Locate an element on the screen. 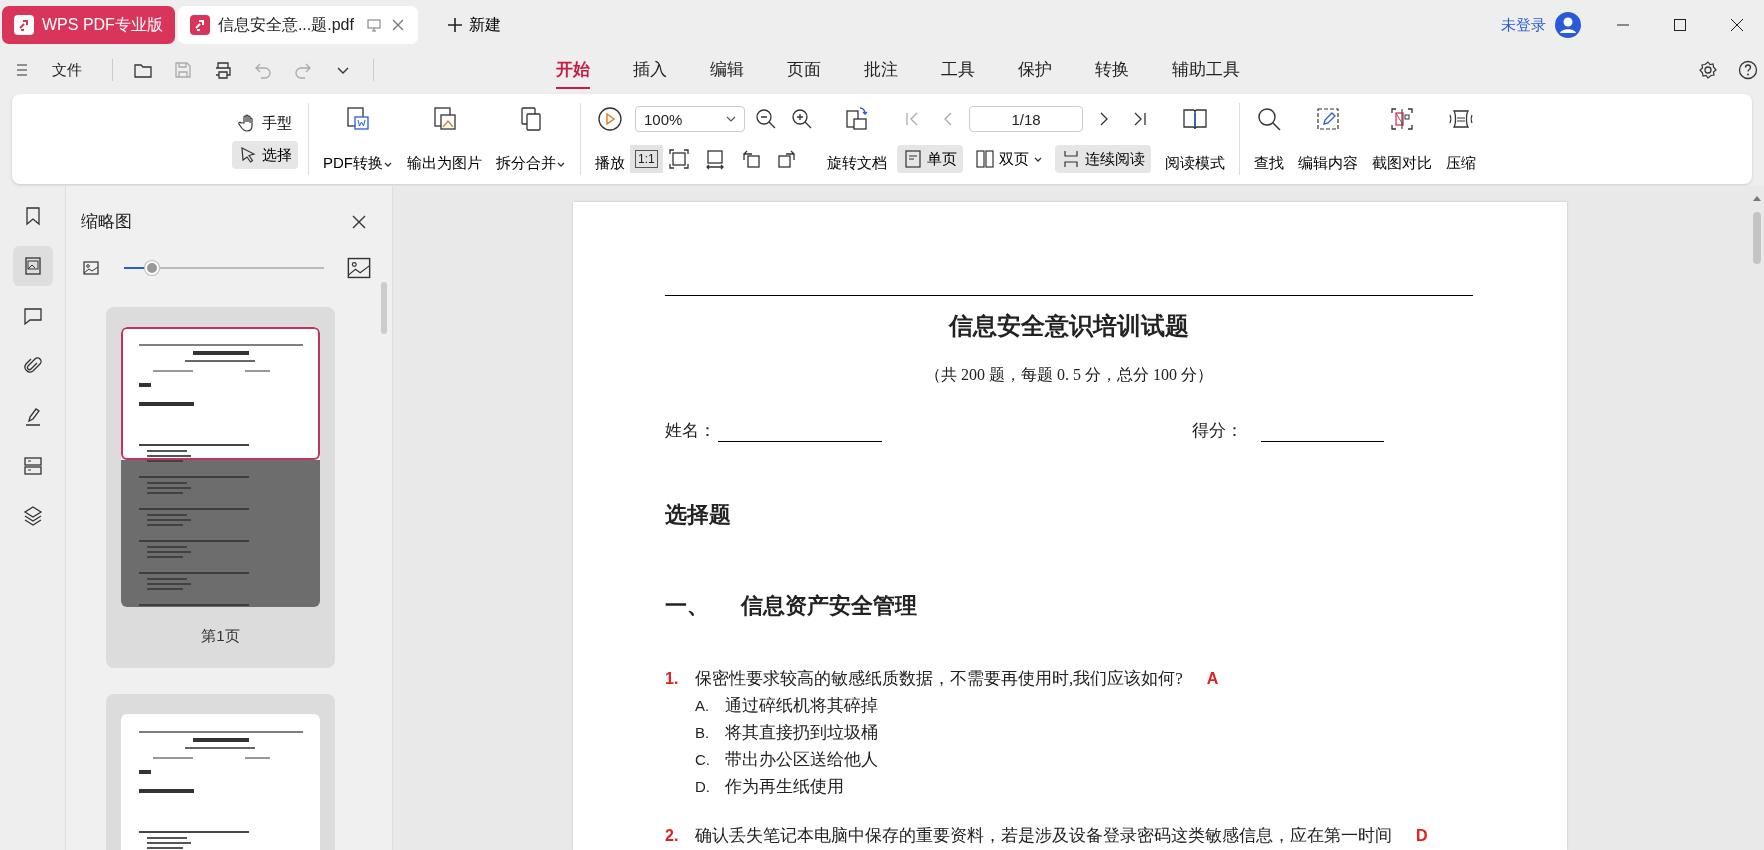  layout-button: 双页 is located at coordinates (1009, 159).